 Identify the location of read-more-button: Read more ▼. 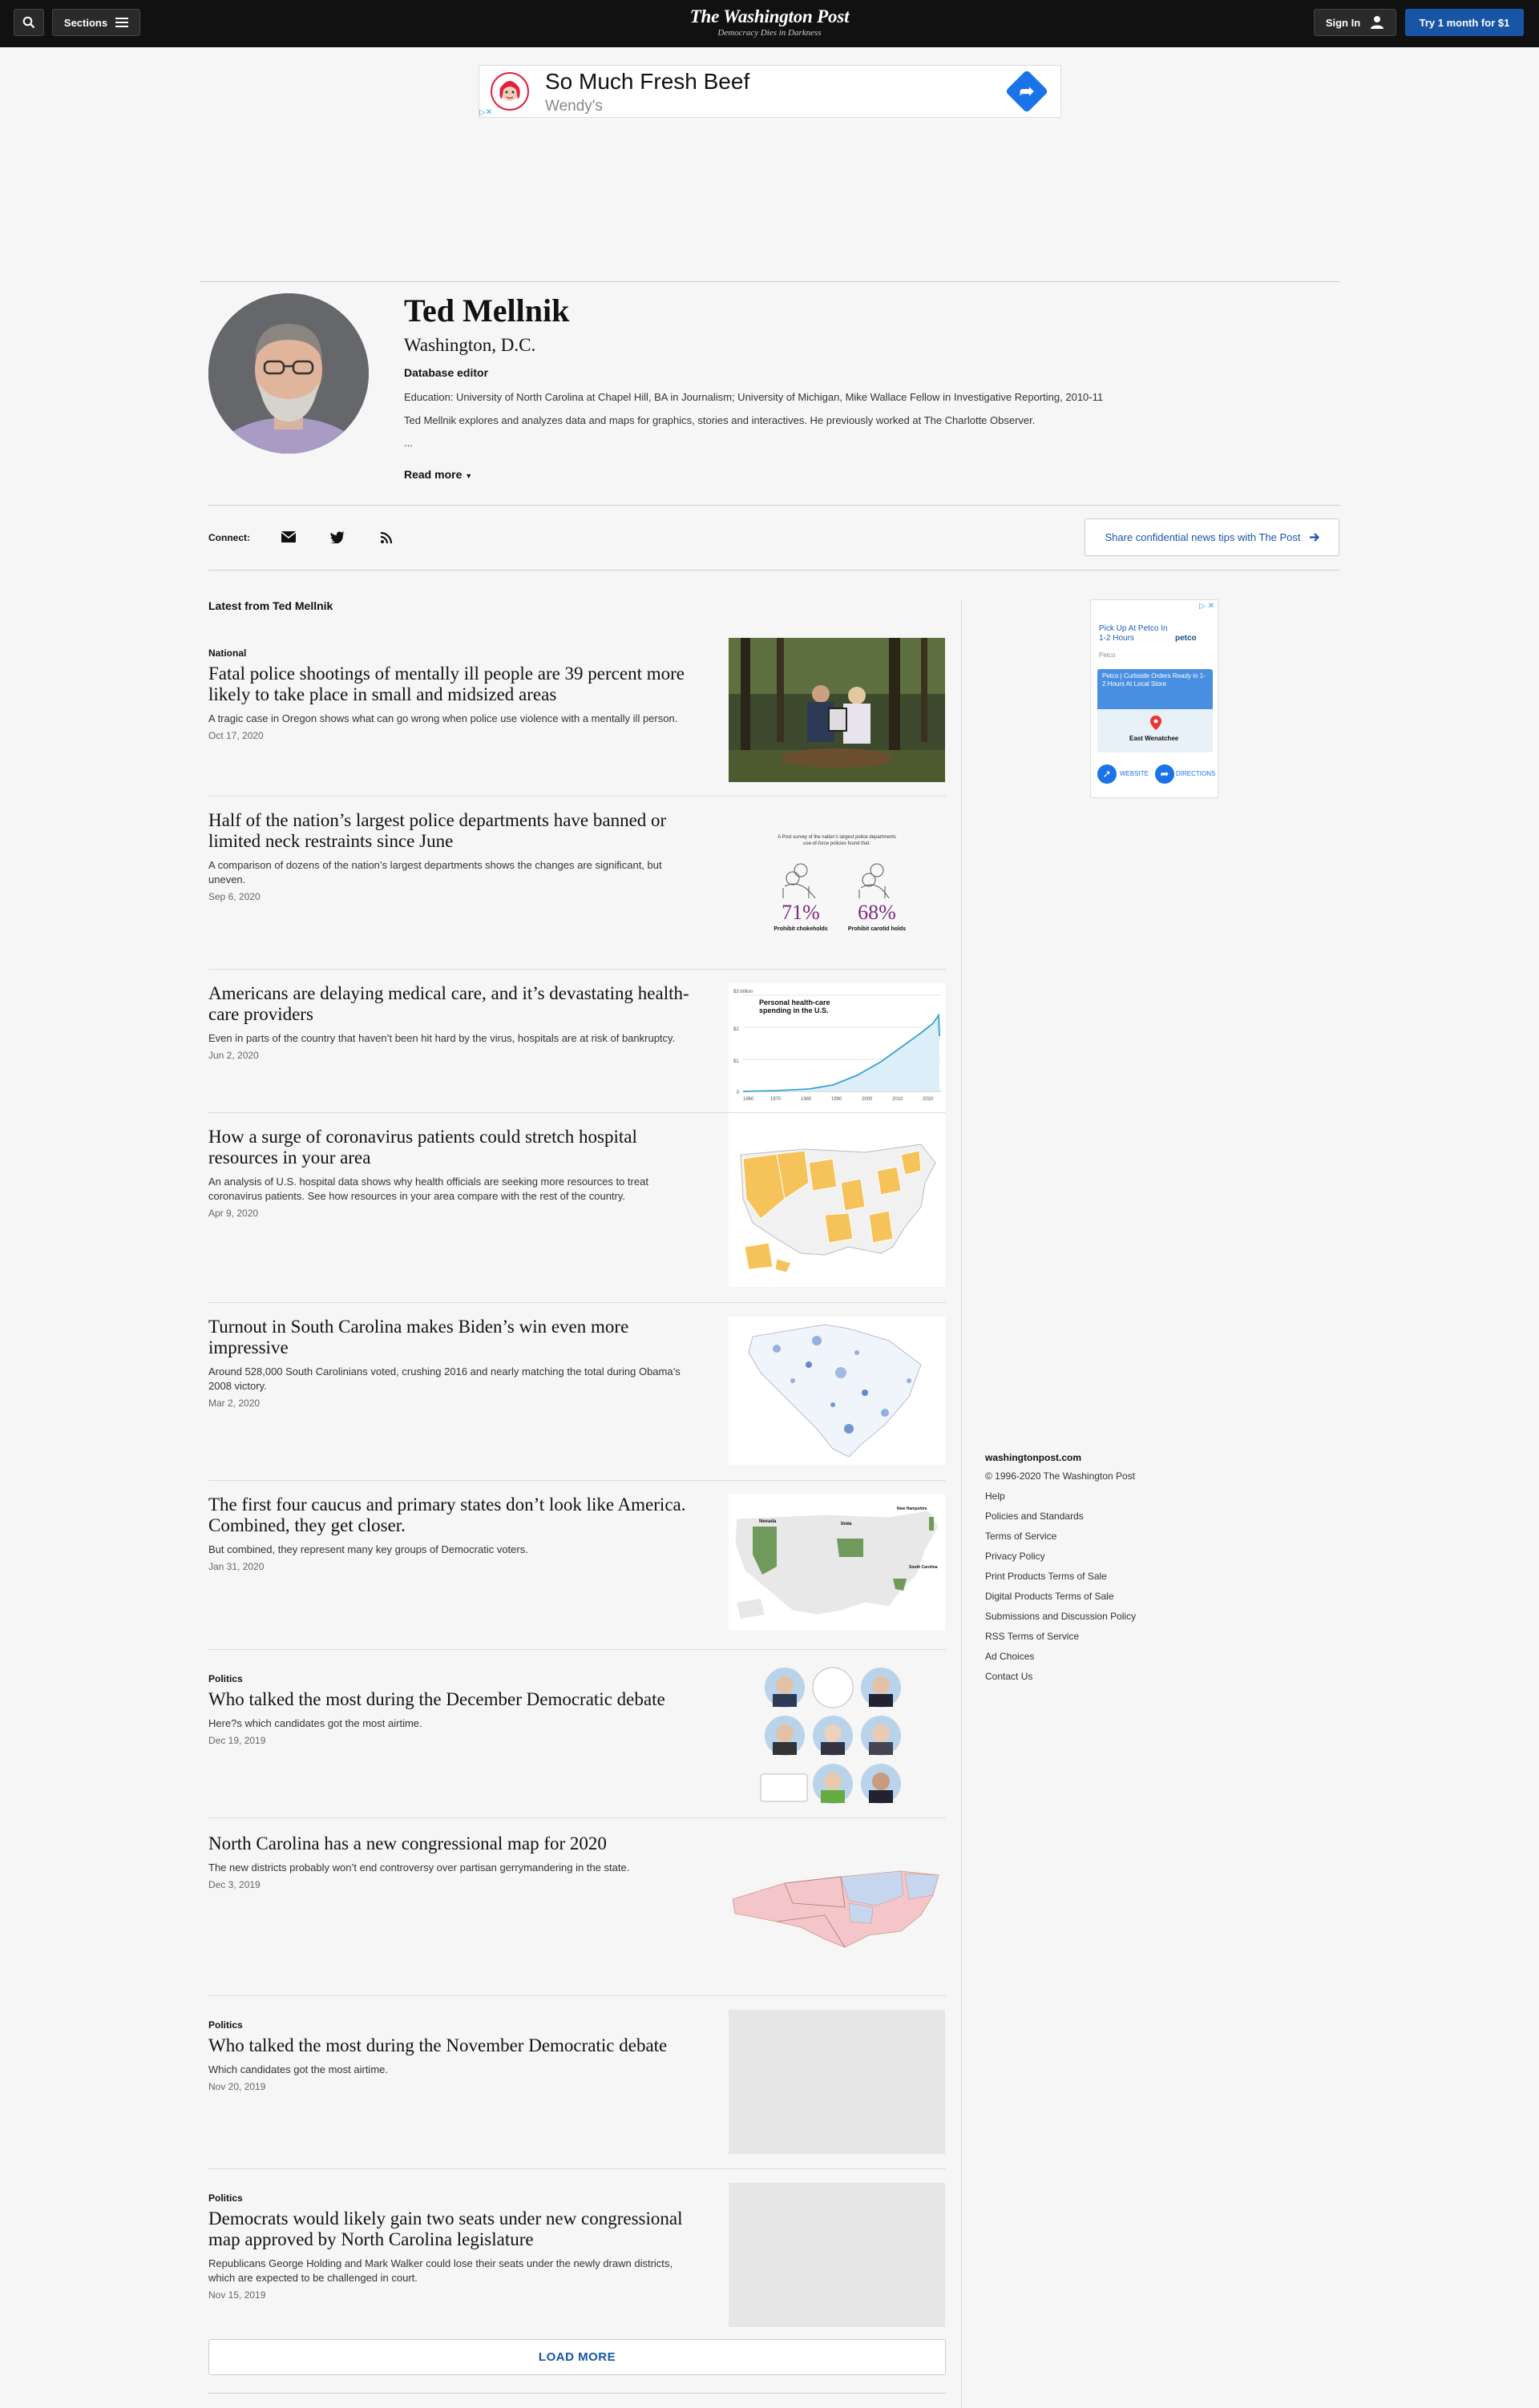
(438, 475).